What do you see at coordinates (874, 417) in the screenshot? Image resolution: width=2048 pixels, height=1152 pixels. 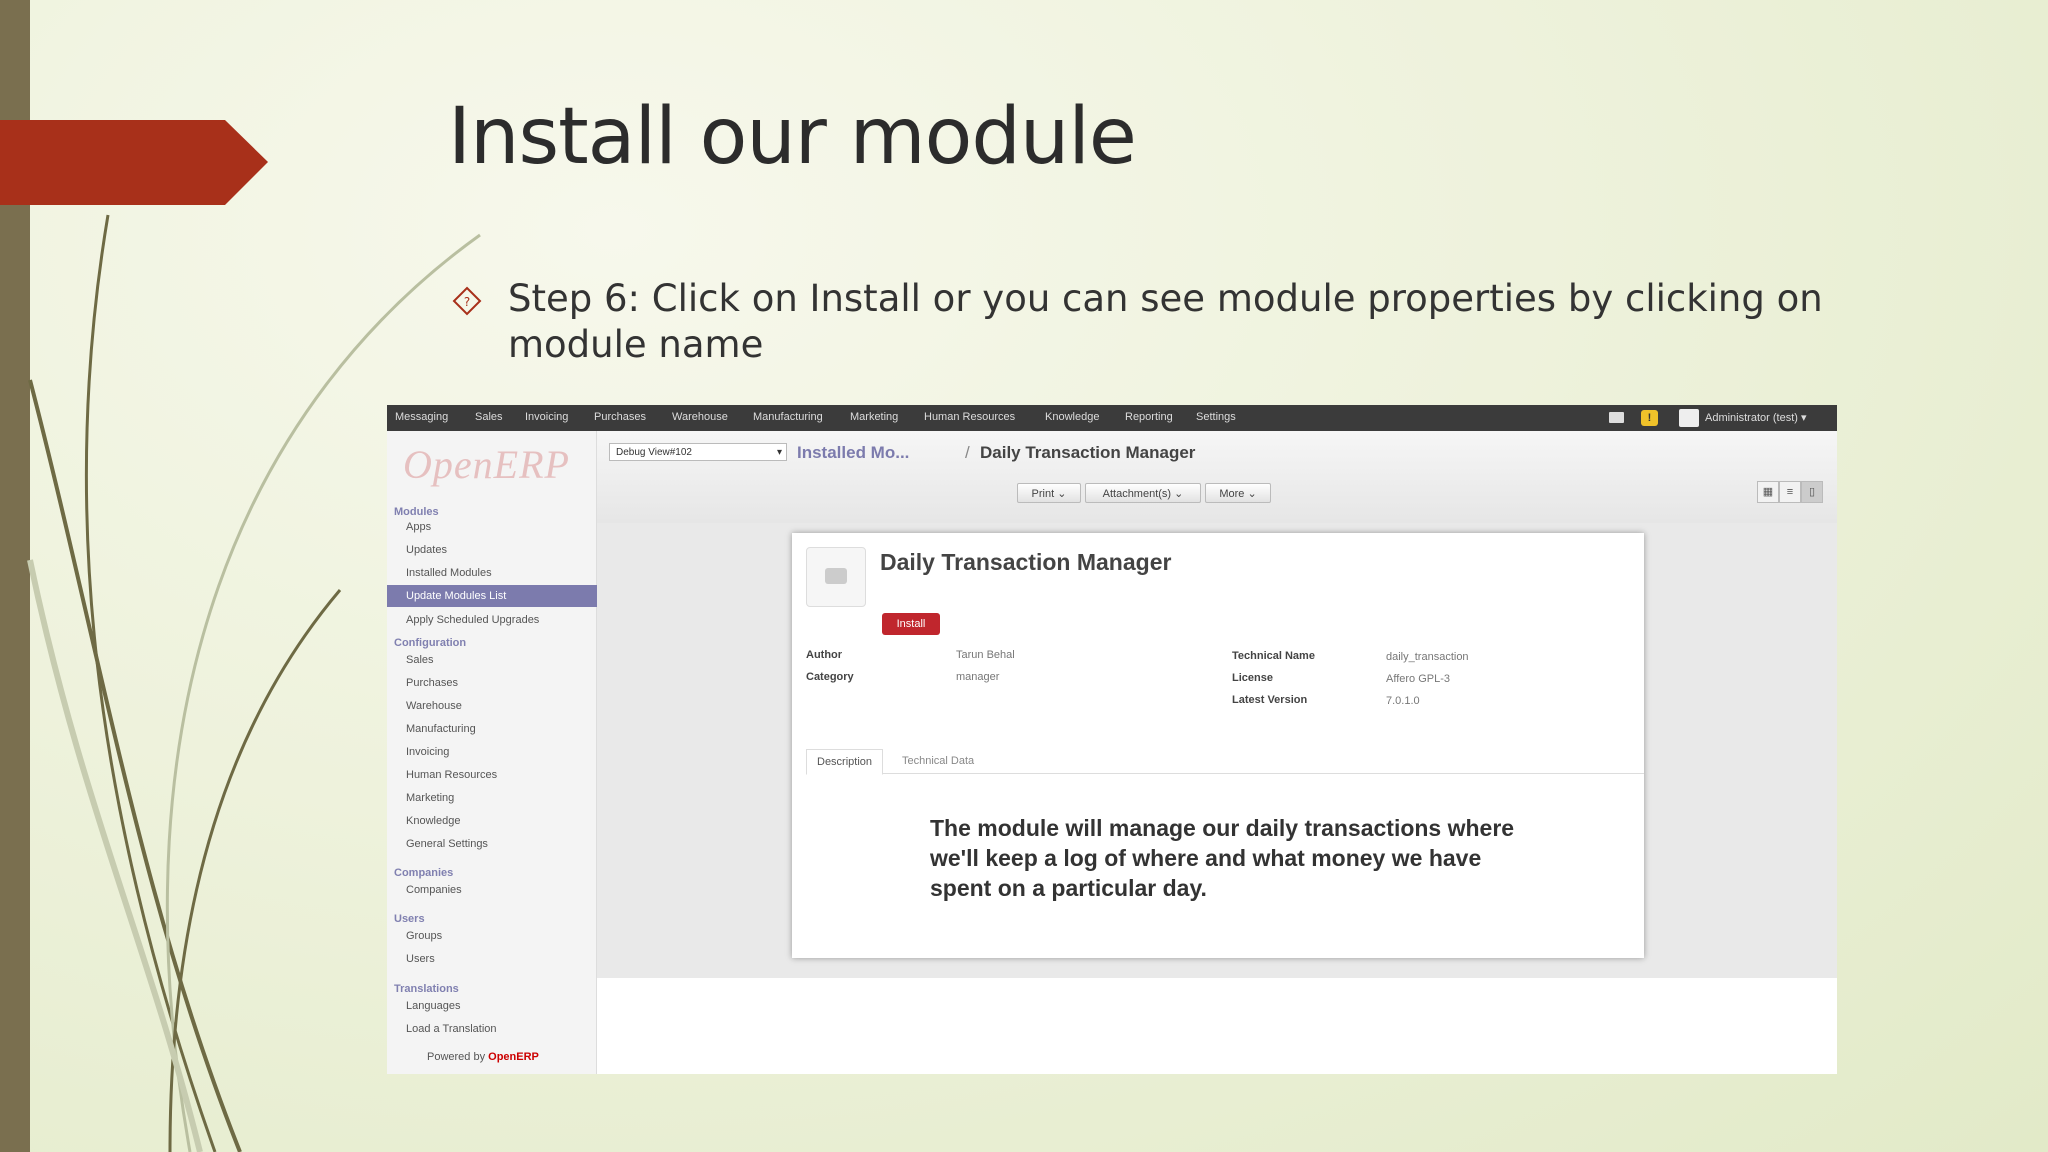 I see `nav-marketing: Marketing` at bounding box center [874, 417].